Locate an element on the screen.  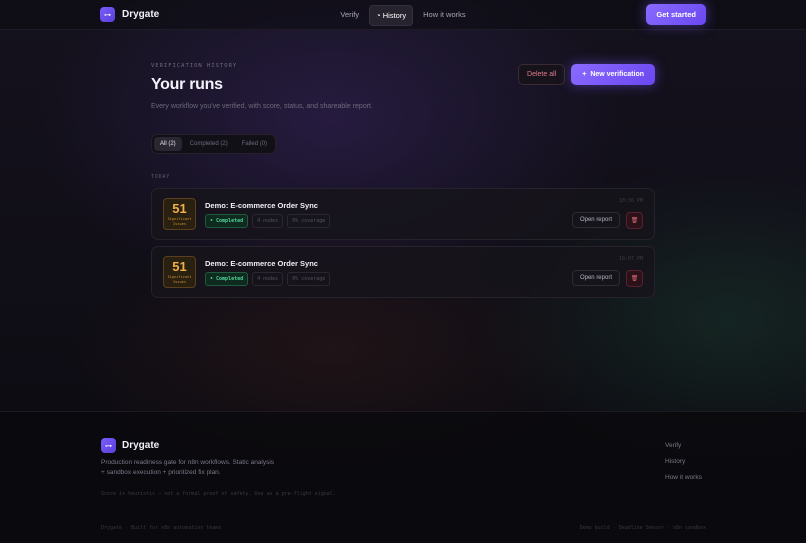
run-time: 10:07 PM is located at coordinates (630, 259).